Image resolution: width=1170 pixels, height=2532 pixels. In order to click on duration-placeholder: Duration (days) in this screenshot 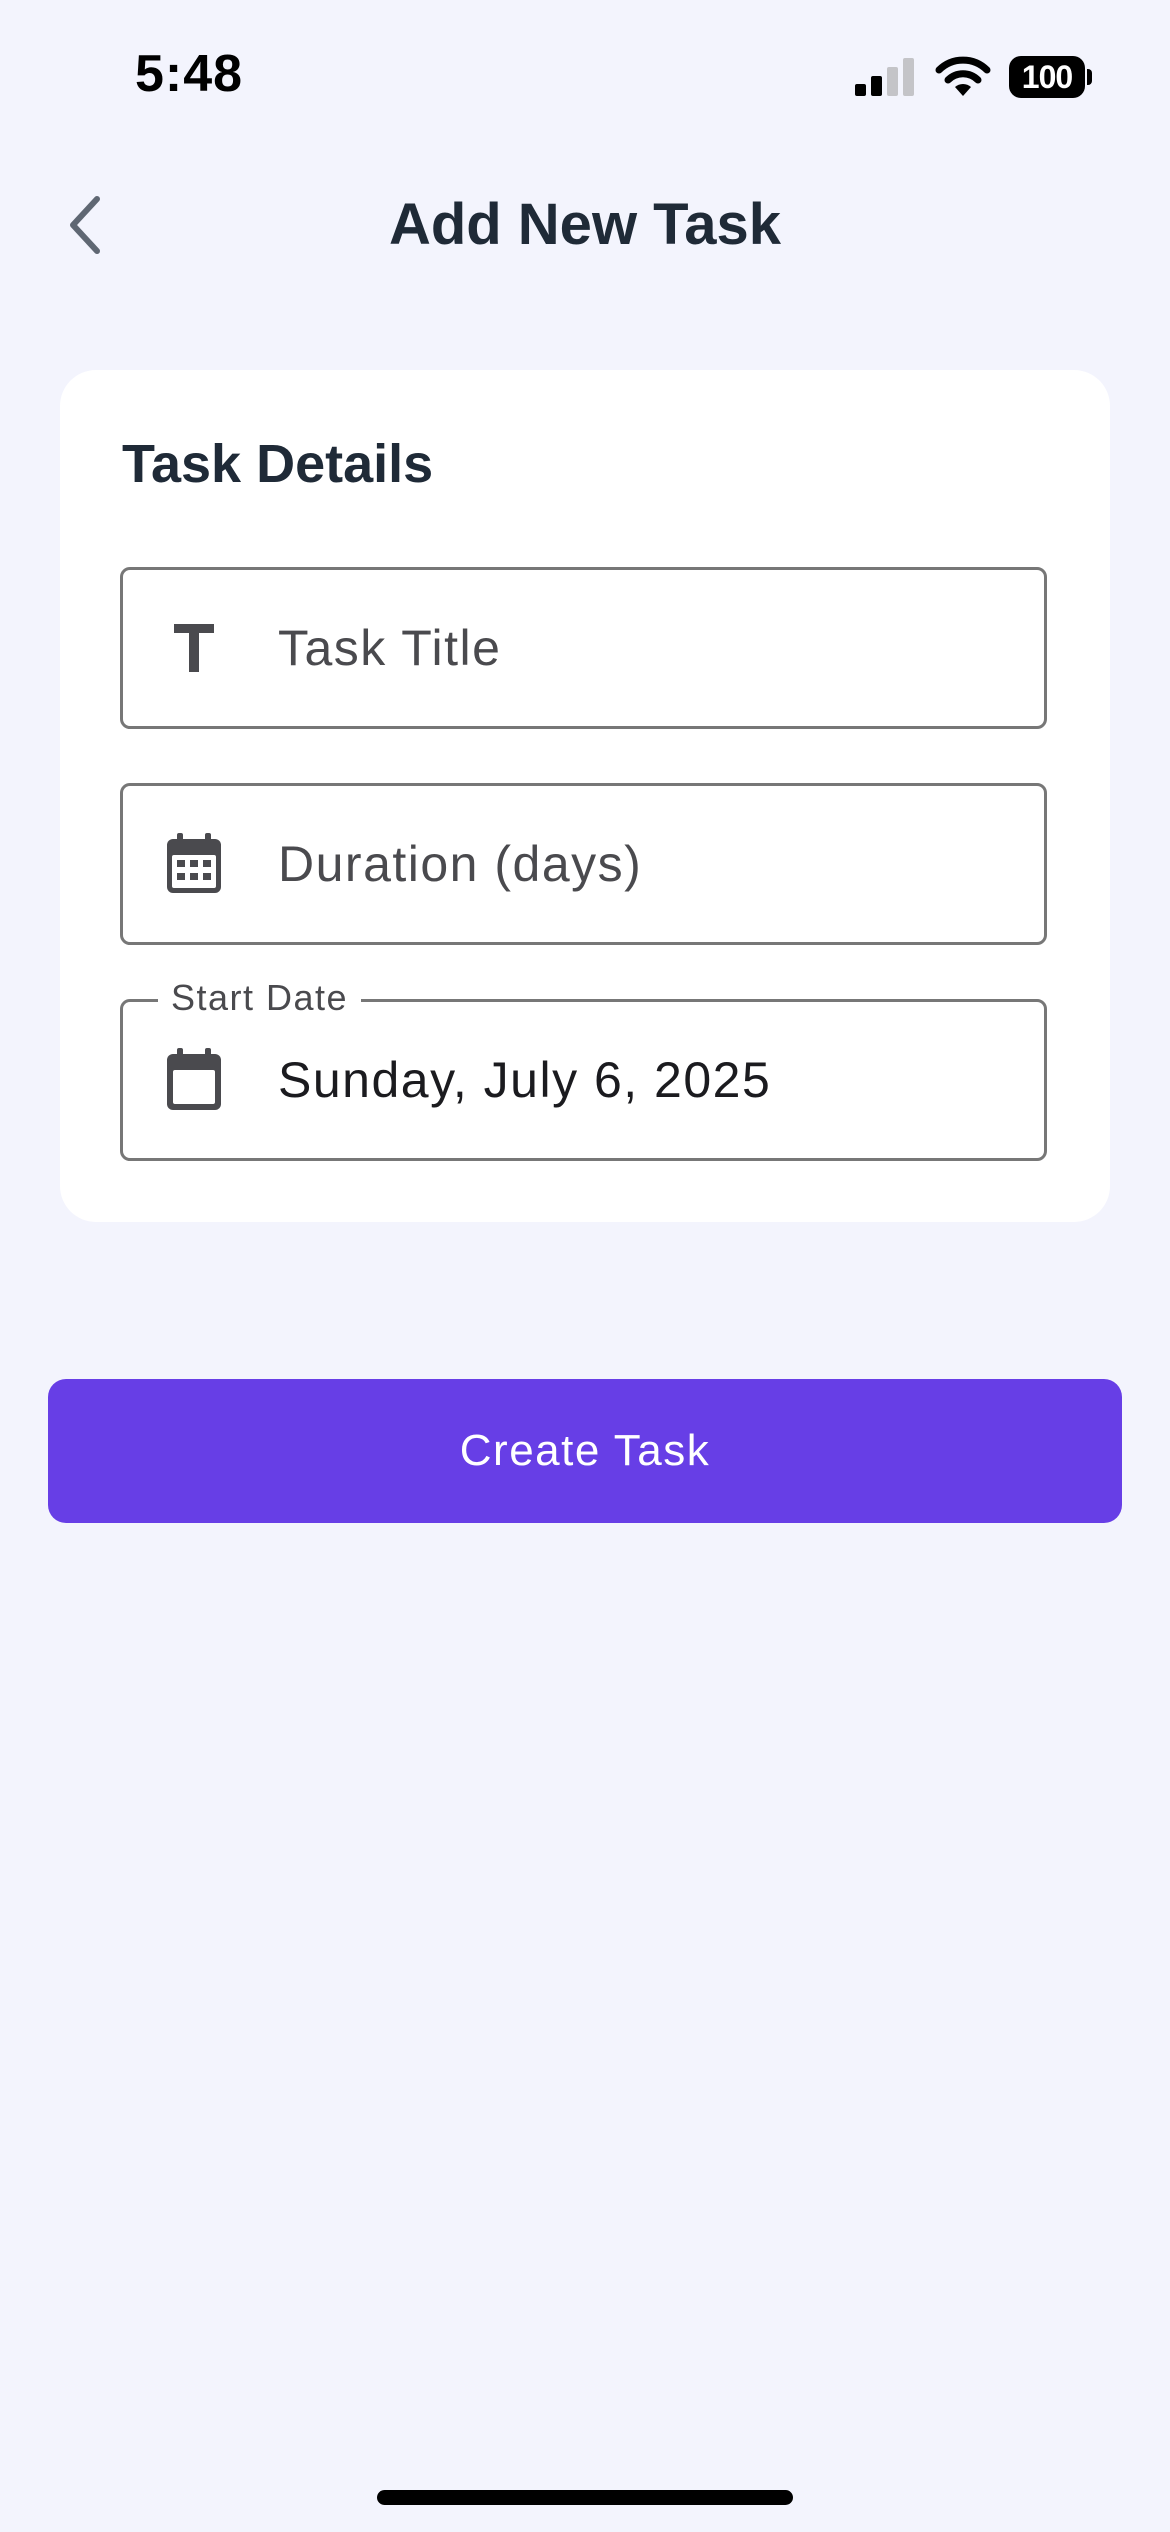, I will do `click(460, 864)`.